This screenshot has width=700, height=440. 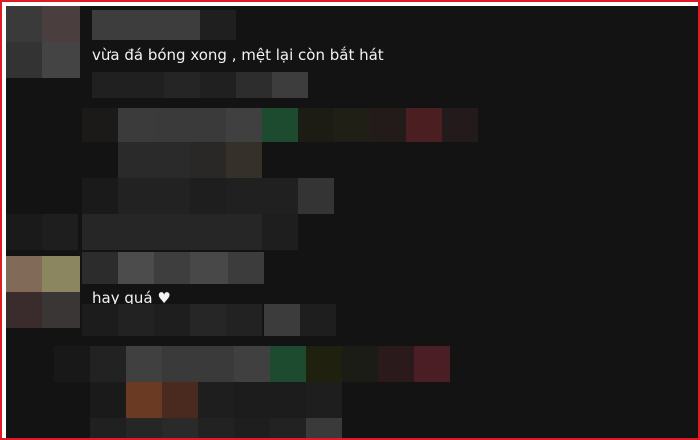 What do you see at coordinates (254, 85) in the screenshot?
I see `reply-button` at bounding box center [254, 85].